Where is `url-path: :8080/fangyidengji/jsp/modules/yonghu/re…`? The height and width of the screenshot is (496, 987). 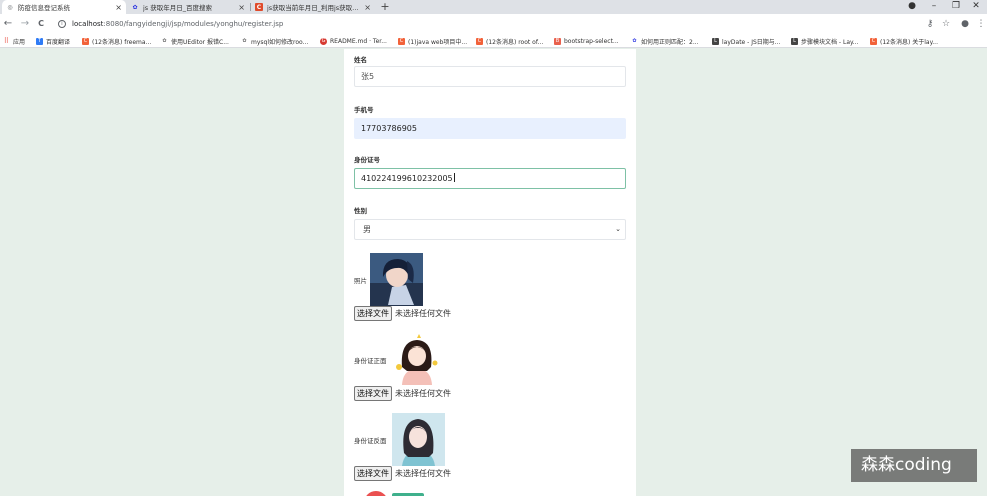 url-path: :8080/fangyidengji/jsp/modules/yonghu/re… is located at coordinates (193, 24).